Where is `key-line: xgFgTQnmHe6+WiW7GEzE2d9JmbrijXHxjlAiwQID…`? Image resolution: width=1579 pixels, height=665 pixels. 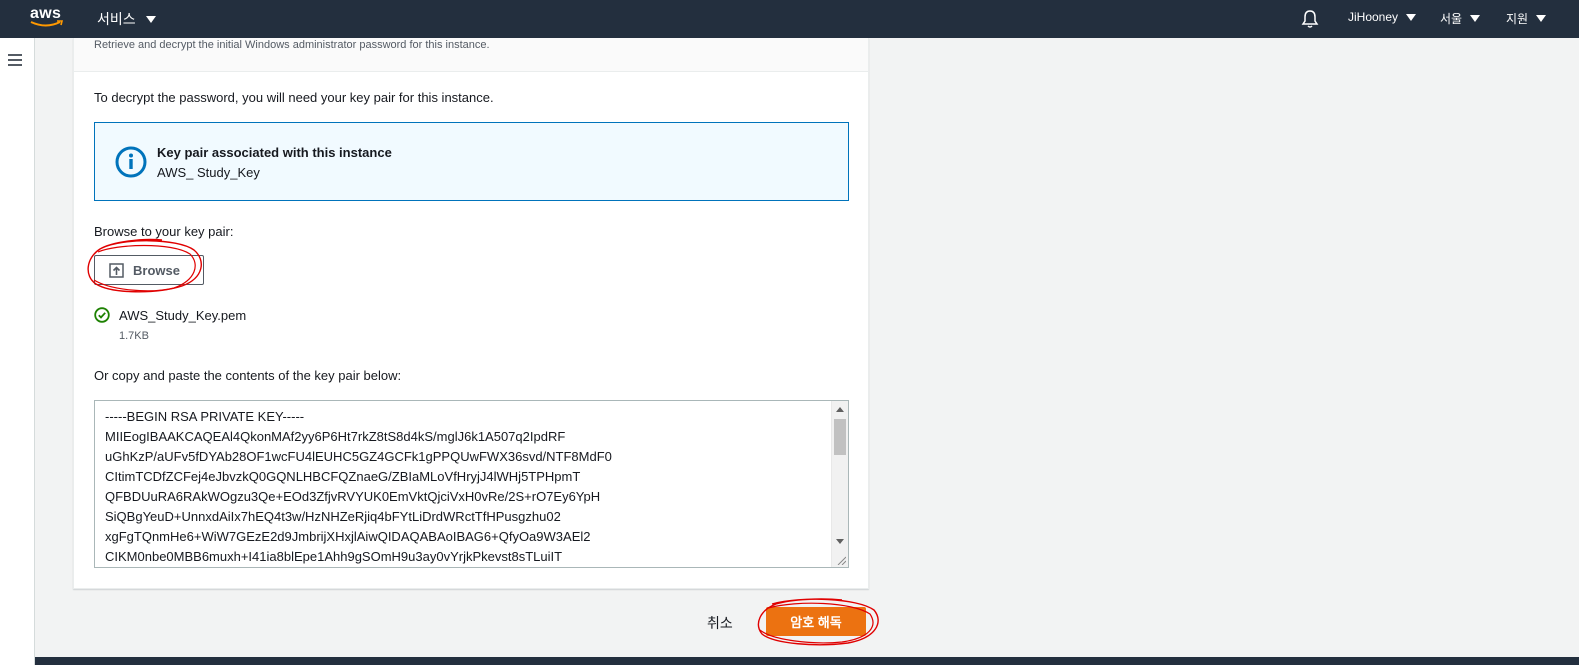
key-line: xgFgTQnmHe6+WiW7GEzE2d9JmbrijXHxjlAiwQID… is located at coordinates (348, 536).